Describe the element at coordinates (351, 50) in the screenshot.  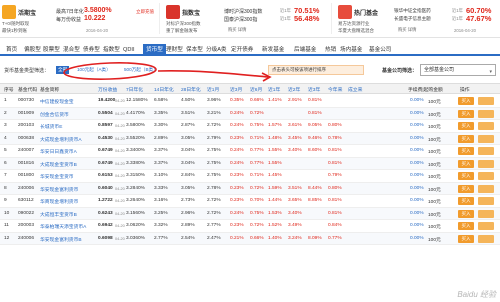
I see `tab-15: 场内基金` at that location.